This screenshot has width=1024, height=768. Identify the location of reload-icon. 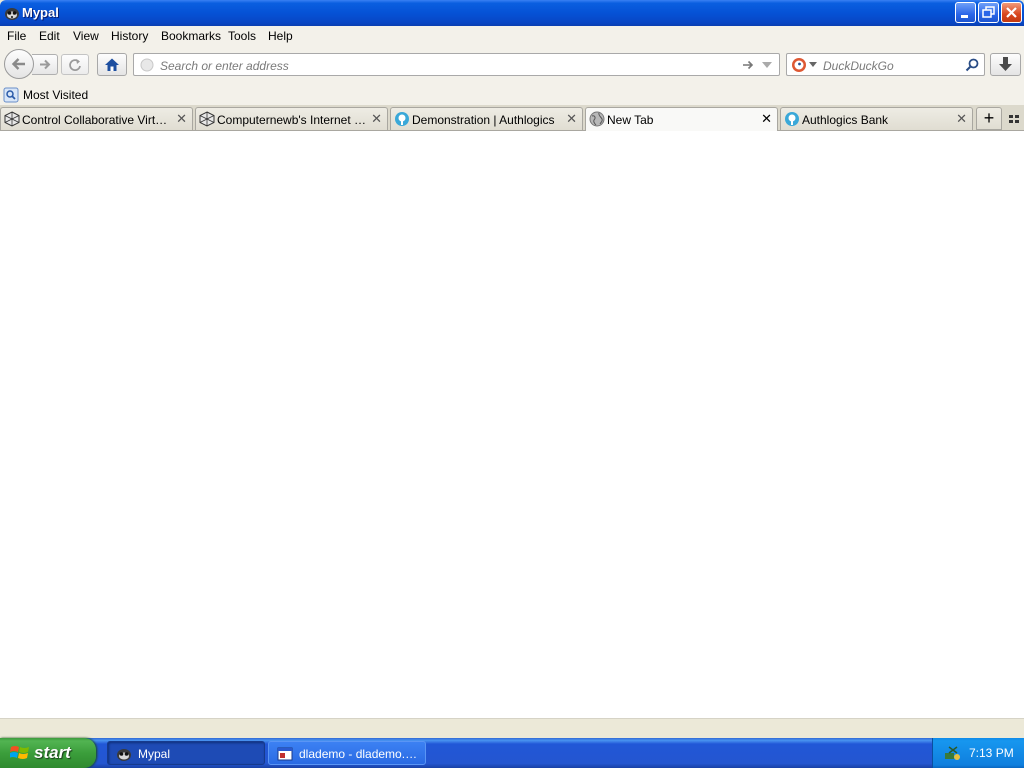
(75, 65).